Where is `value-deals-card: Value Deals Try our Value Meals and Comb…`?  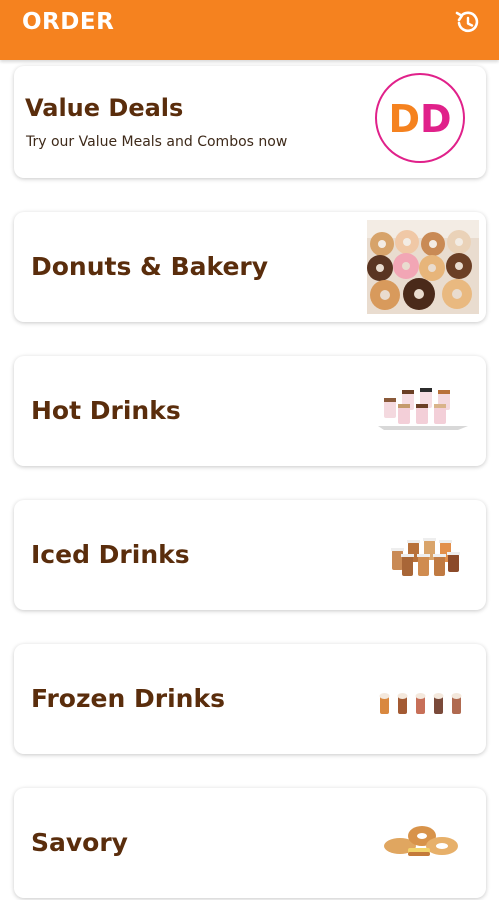
value-deals-card: Value Deals Try our Value Meals and Comb… is located at coordinates (250, 122).